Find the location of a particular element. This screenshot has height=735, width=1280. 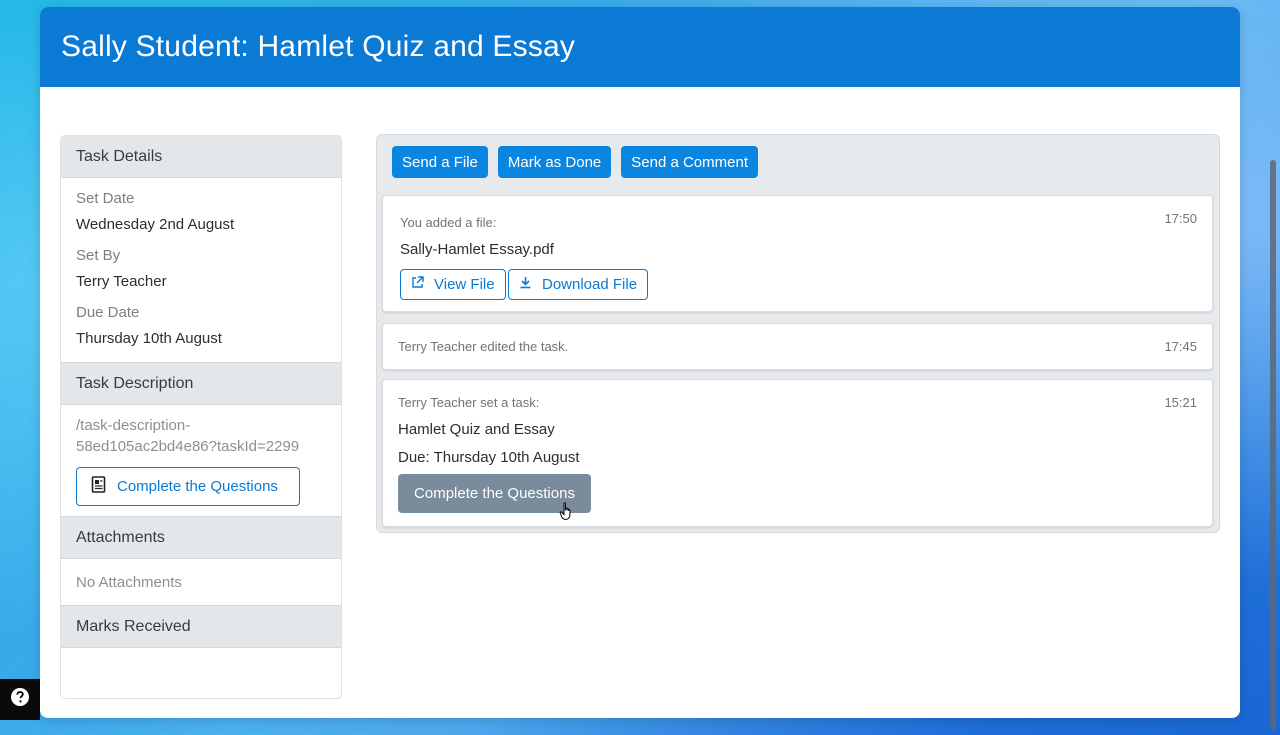

view-file-button: View File is located at coordinates (453, 284).